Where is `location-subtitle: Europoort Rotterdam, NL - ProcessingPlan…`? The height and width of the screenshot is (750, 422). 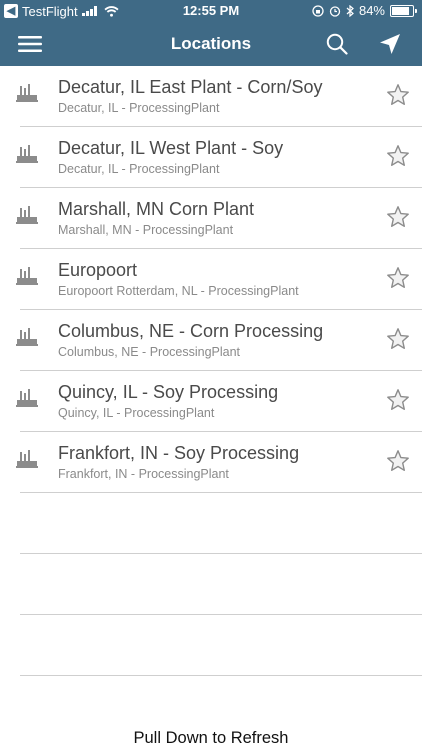 location-subtitle: Europoort Rotterdam, NL - ProcessingPlan… is located at coordinates (178, 291).